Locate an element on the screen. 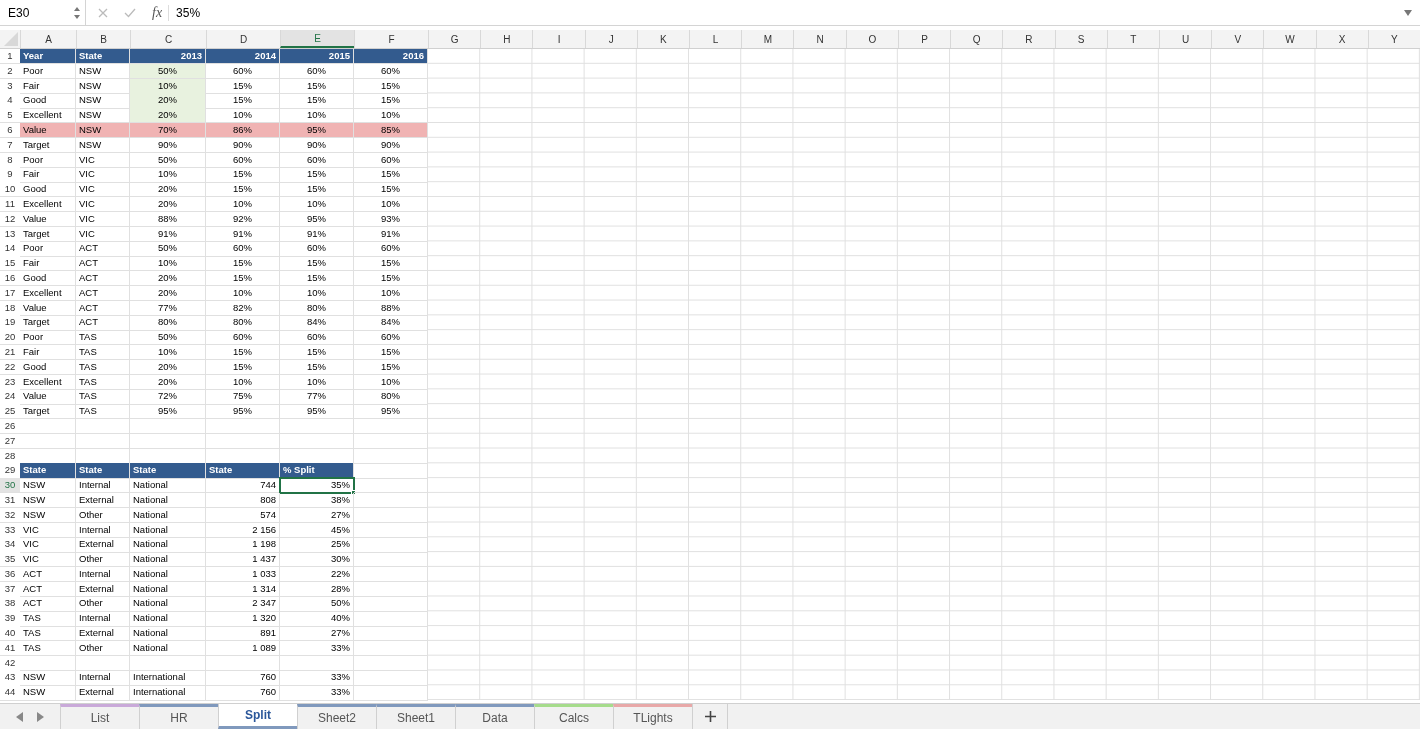 This screenshot has width=1420, height=729. row-number: 44 is located at coordinates (10, 693).